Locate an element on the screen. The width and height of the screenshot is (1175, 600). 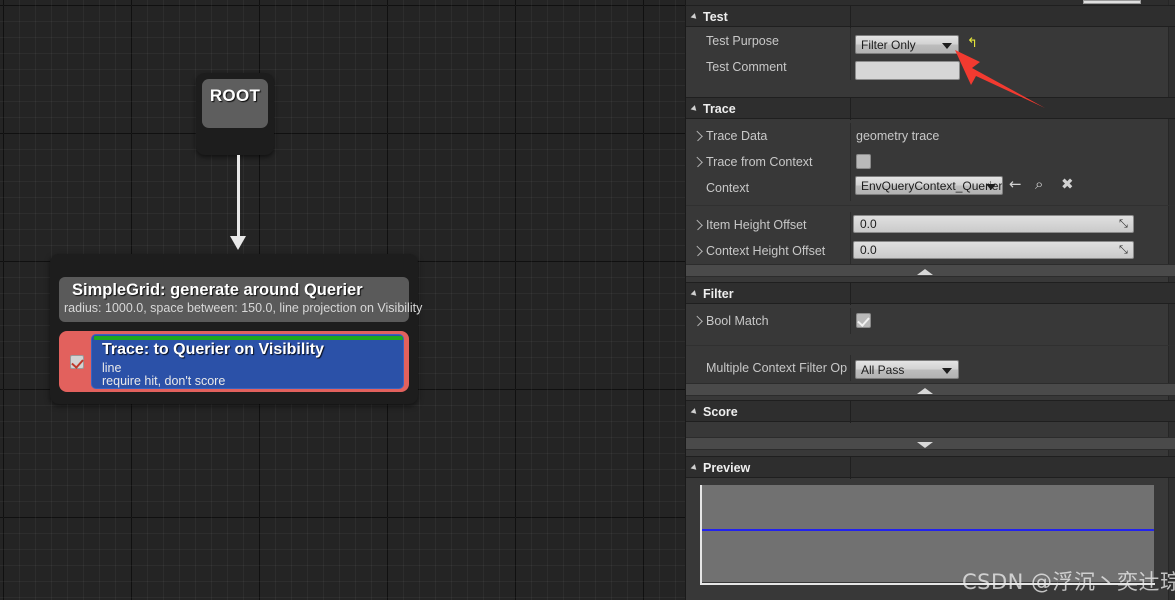
preview-score-curve is located at coordinates (928, 530).